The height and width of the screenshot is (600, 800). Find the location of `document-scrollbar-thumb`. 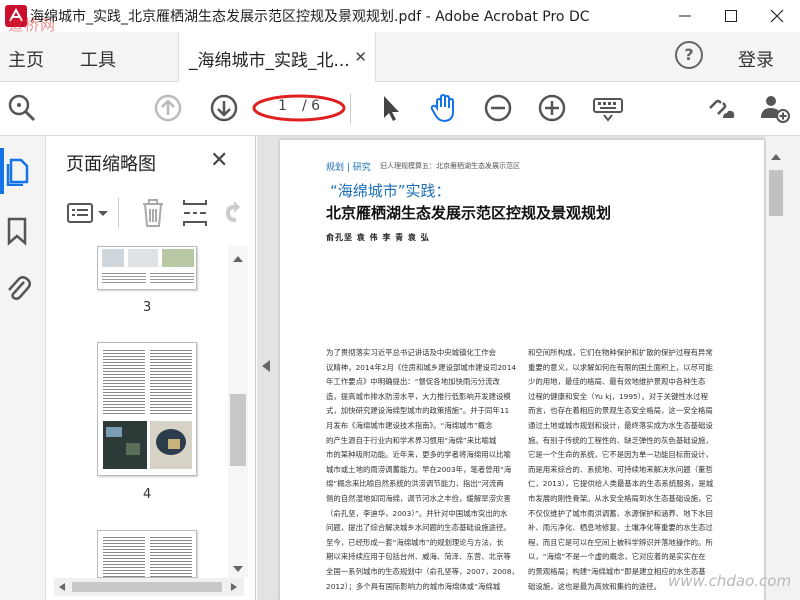

document-scrollbar-thumb is located at coordinates (776, 193).